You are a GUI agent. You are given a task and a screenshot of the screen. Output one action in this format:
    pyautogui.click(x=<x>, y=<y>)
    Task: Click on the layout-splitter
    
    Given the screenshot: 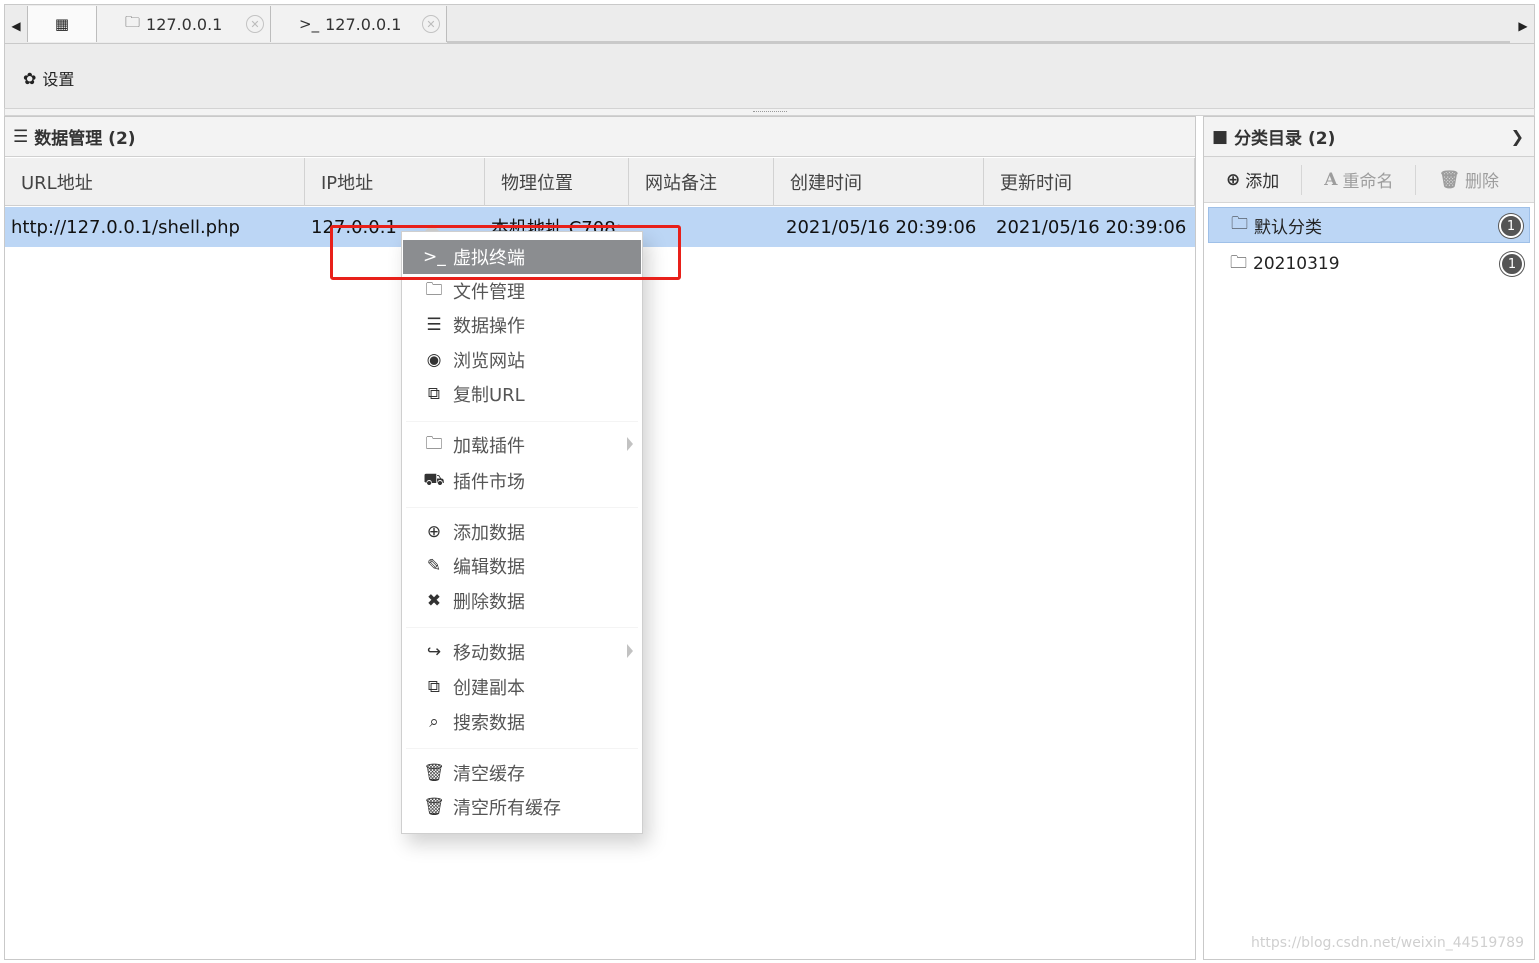 What is the action you would take?
    pyautogui.click(x=769, y=112)
    